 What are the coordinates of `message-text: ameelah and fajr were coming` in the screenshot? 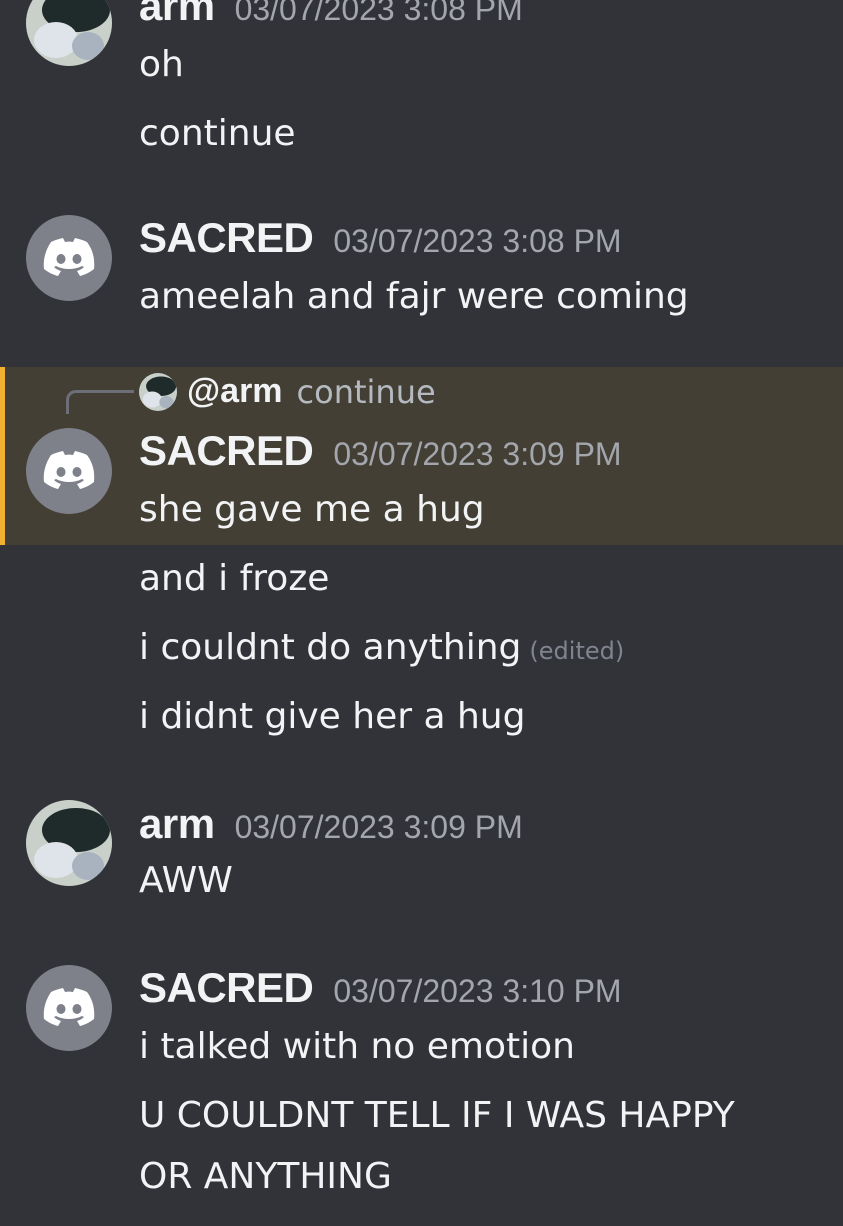 It's located at (414, 296).